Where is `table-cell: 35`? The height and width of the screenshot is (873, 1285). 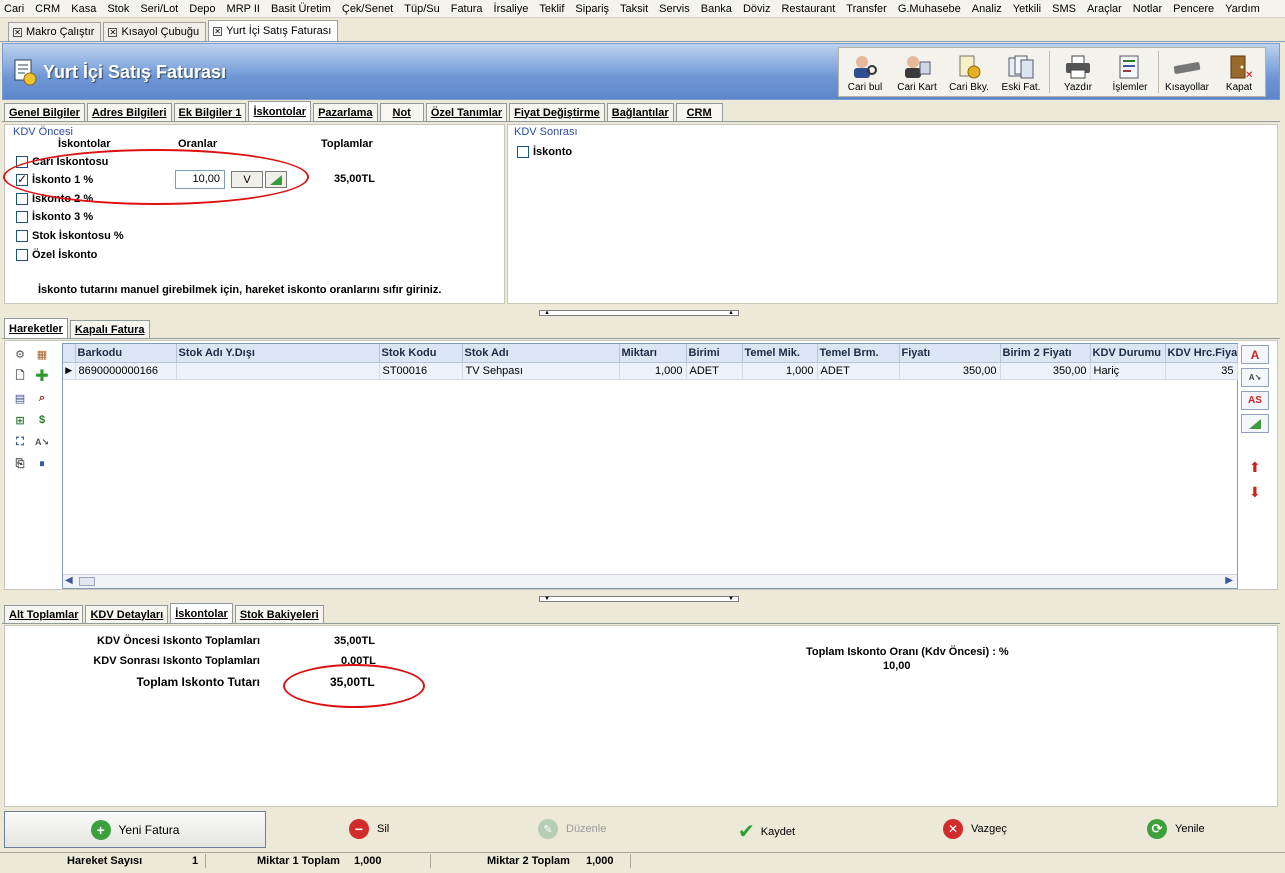
table-cell: 35 is located at coordinates (1201, 371).